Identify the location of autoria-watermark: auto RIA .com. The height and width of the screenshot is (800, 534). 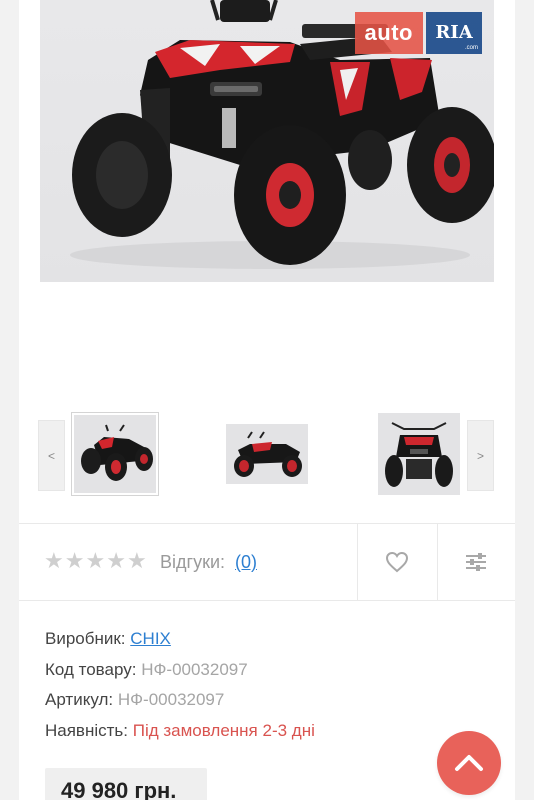
(418, 33).